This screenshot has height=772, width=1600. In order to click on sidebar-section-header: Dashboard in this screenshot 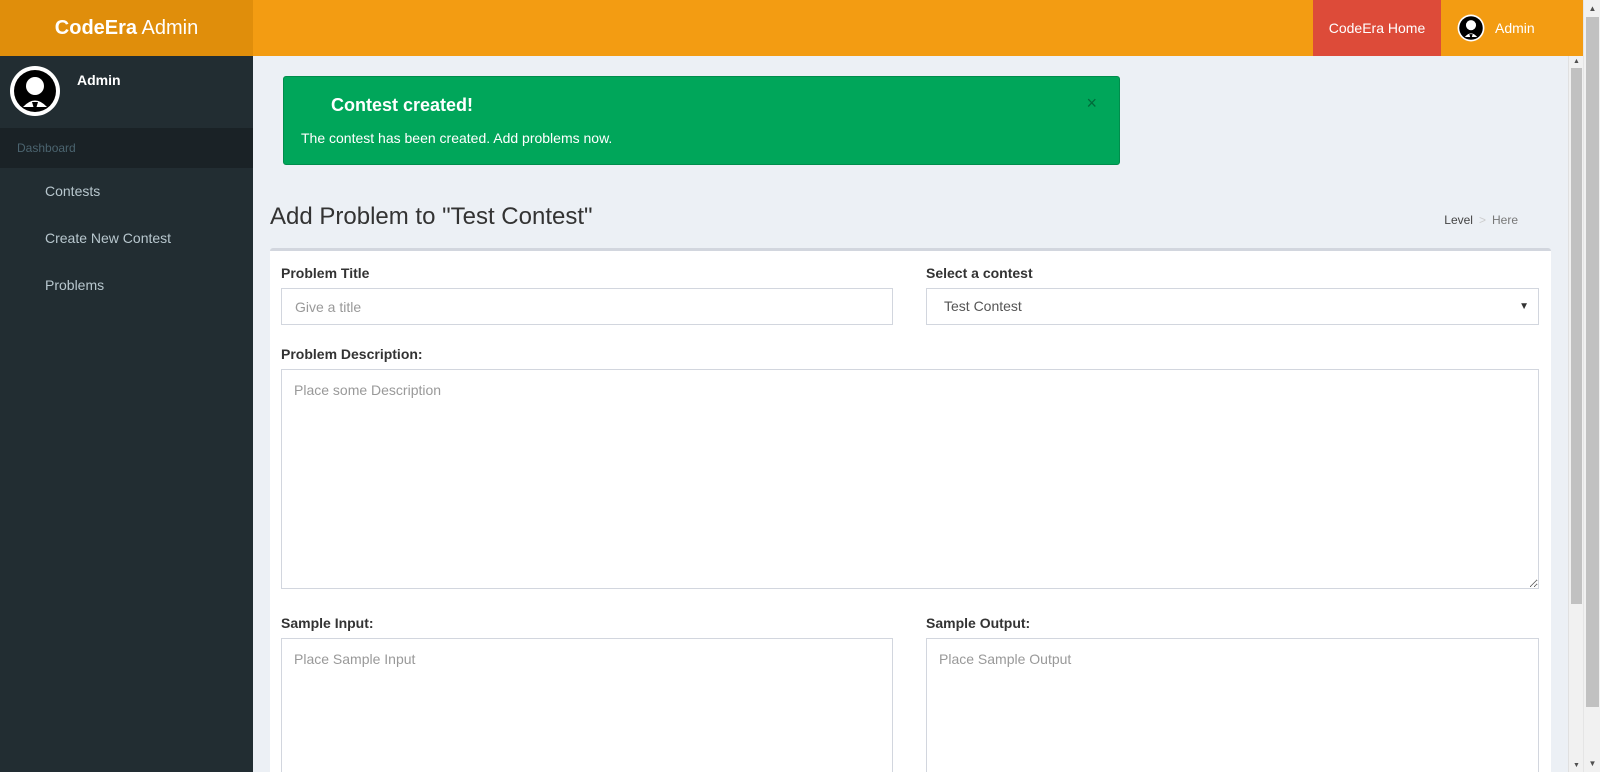, I will do `click(126, 148)`.